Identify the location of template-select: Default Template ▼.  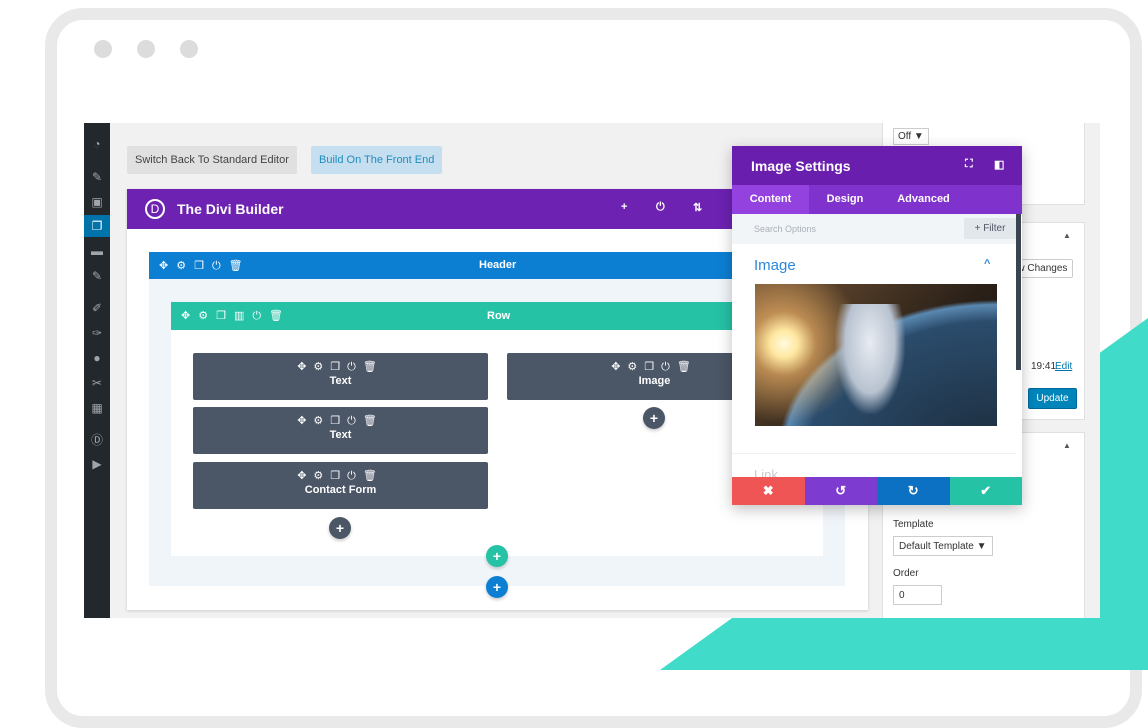
(943, 546).